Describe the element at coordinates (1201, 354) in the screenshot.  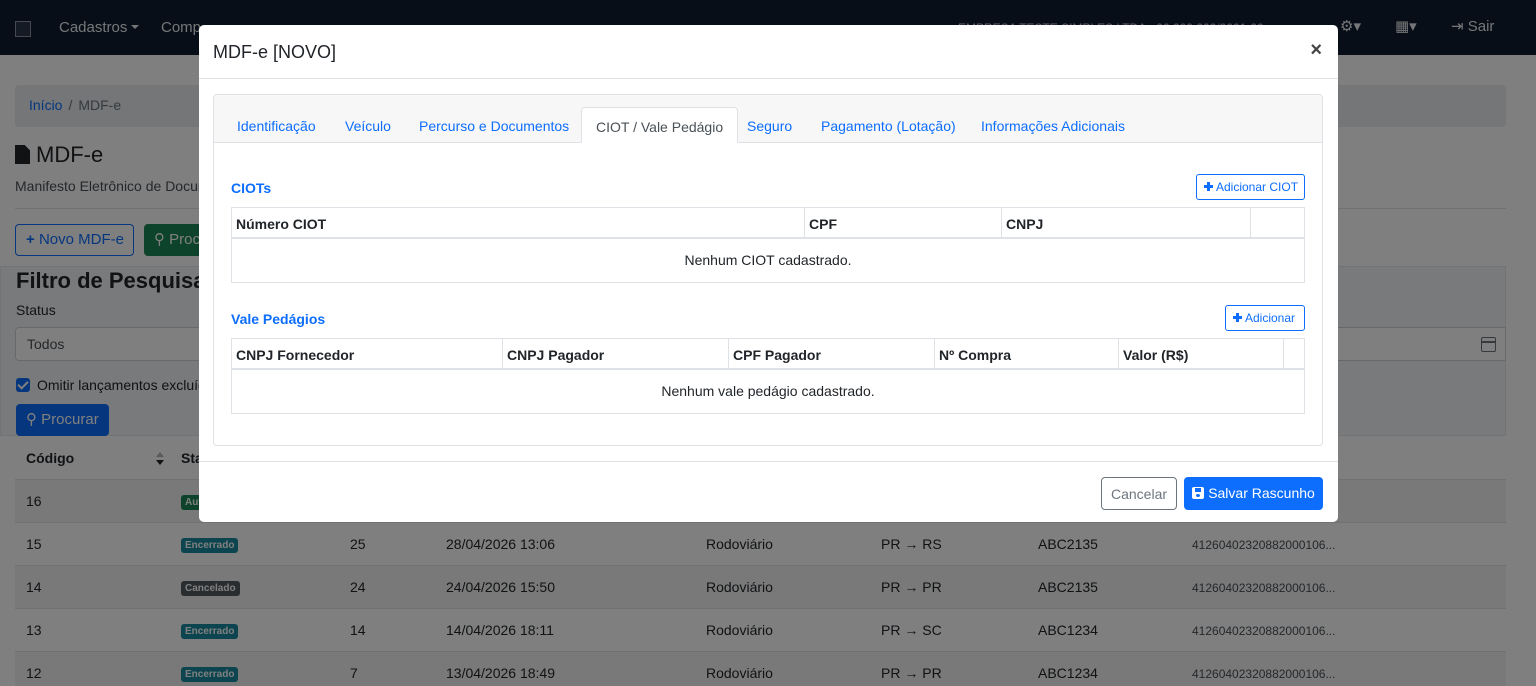
I see `th-valor: Valor (R$)` at that location.